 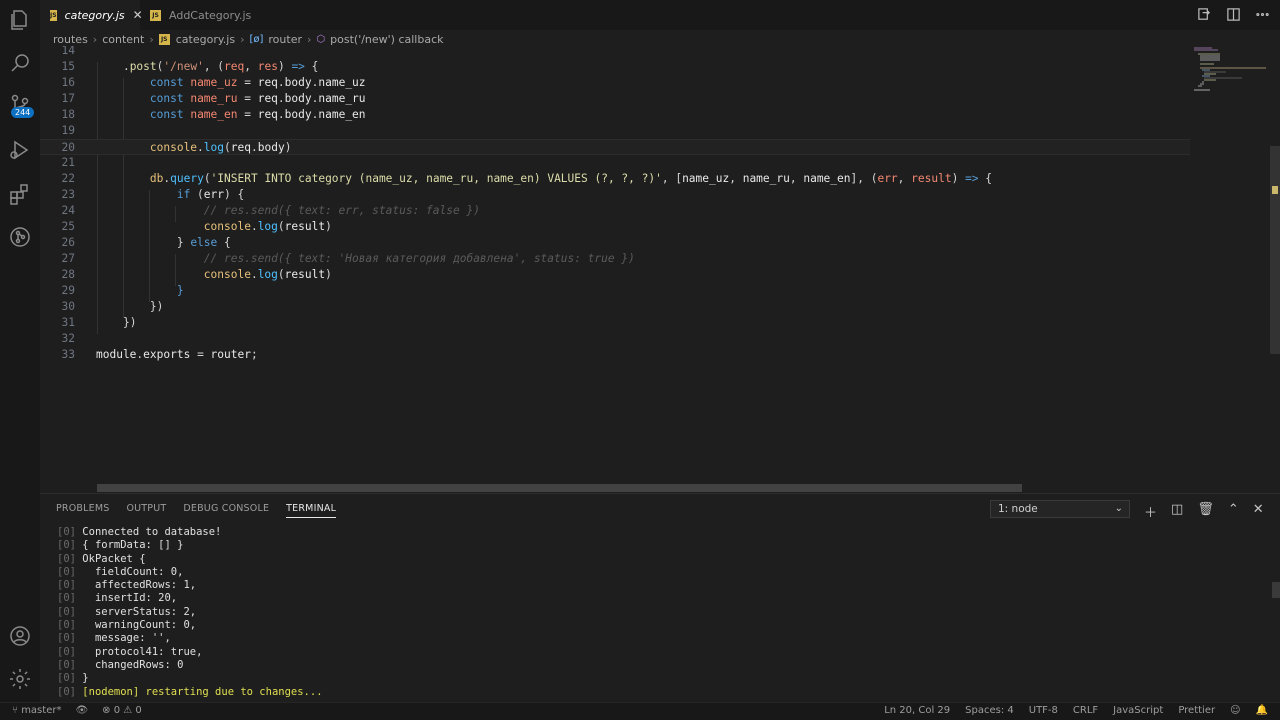 I want to click on breadcrumb-item: post('/new') callback, so click(x=386, y=39).